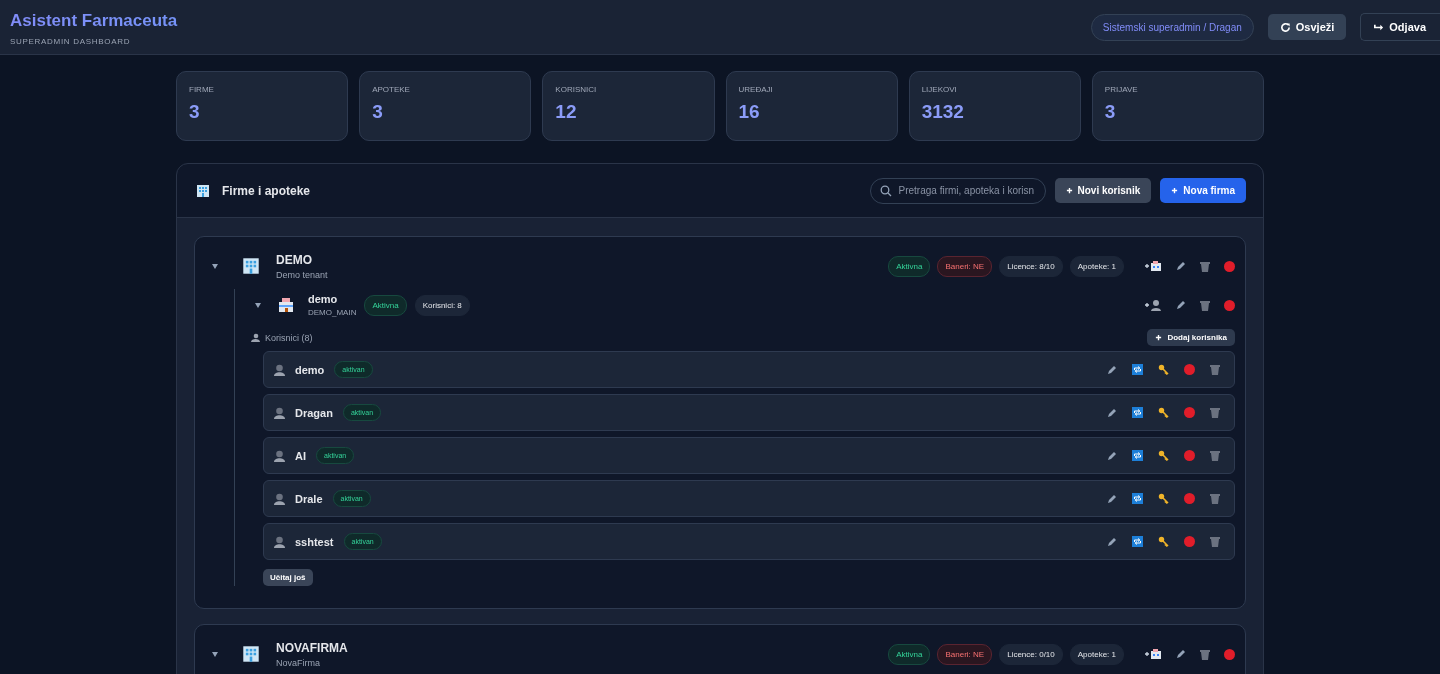 The image size is (1440, 674). What do you see at coordinates (266, 190) in the screenshot?
I see `panel-title: Firme i apoteke` at bounding box center [266, 190].